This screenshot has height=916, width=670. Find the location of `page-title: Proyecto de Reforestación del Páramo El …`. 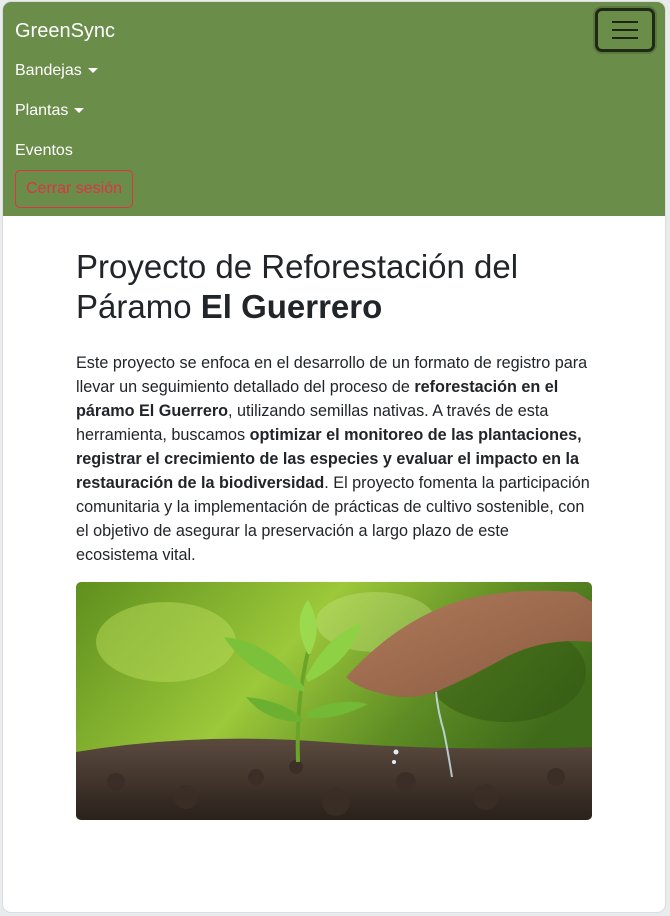

page-title: Proyecto de Reforestación del Páramo El … is located at coordinates (334, 287).